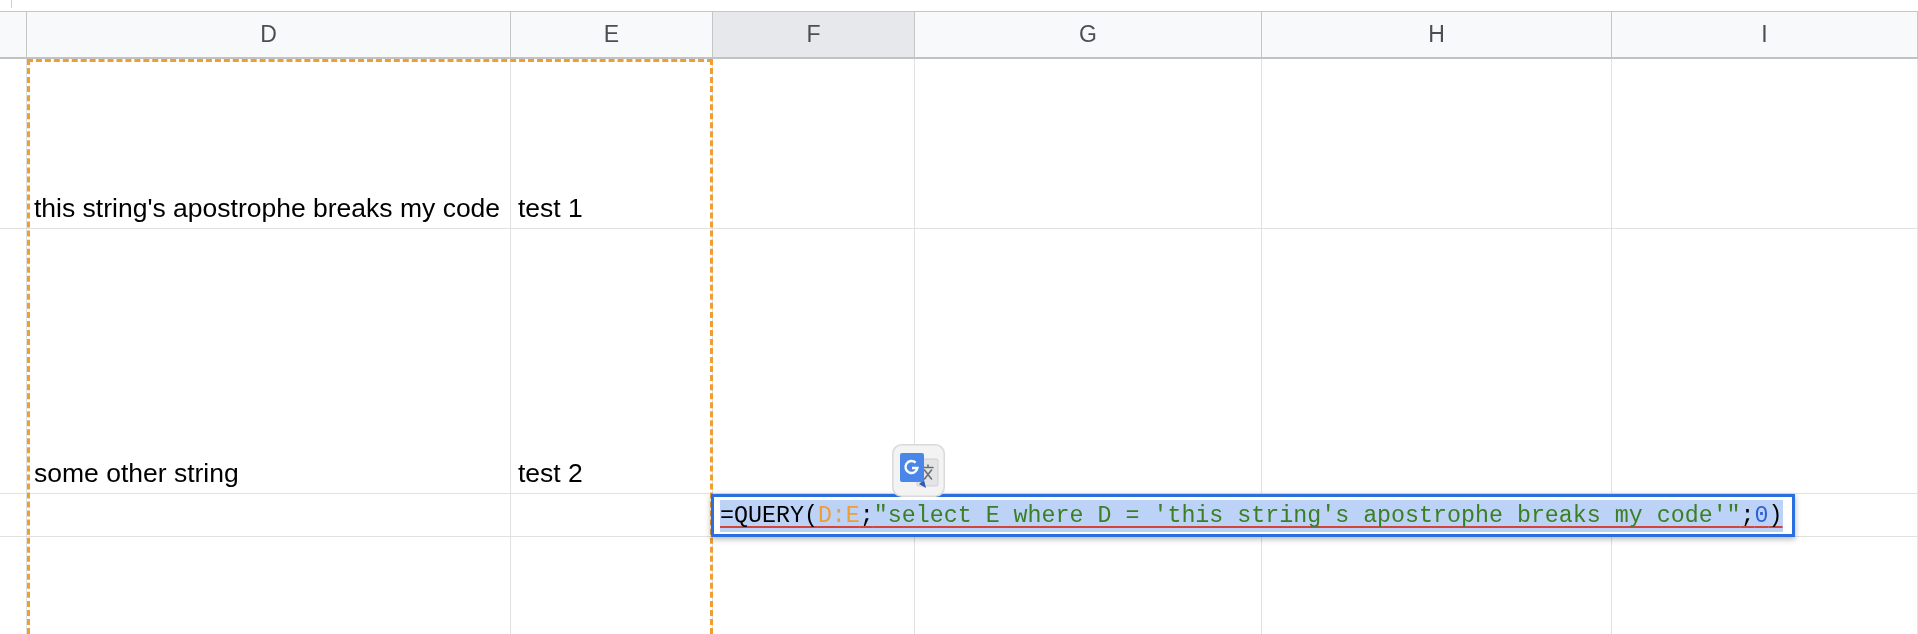 The width and height of the screenshot is (1918, 634). I want to click on formula-input: =QUERY(D:E;"select E where D = 'this string's apostrophe breaks my code'";0), so click(1253, 515).